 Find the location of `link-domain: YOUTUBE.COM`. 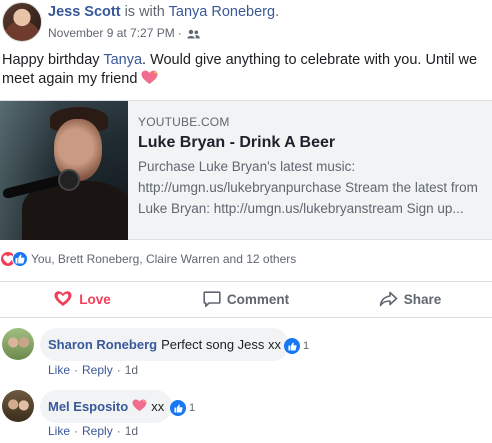

link-domain: YOUTUBE.COM is located at coordinates (184, 122).